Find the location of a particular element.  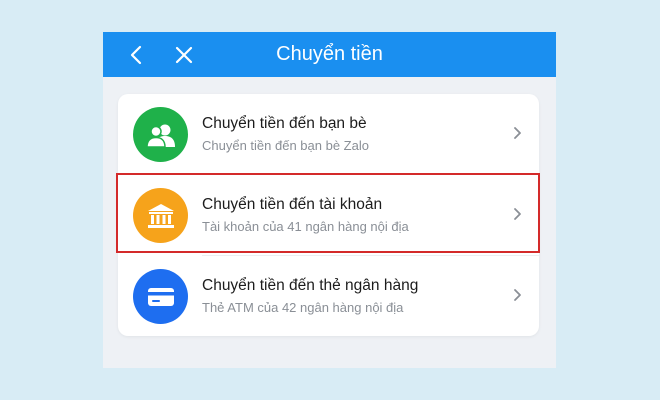

friends-icon is located at coordinates (160, 134).